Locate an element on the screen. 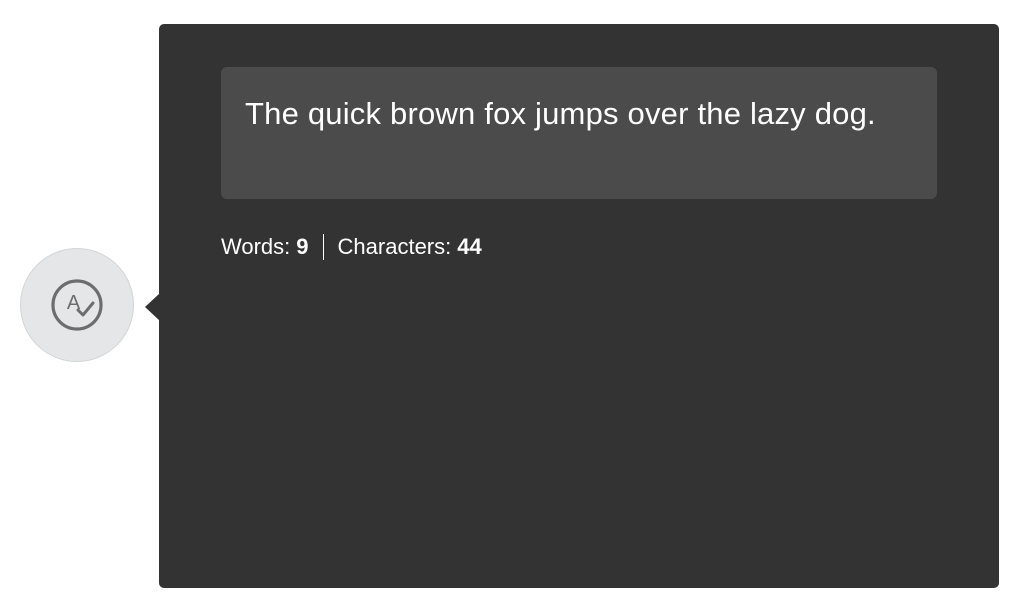  words-label: Words: is located at coordinates (256, 246).